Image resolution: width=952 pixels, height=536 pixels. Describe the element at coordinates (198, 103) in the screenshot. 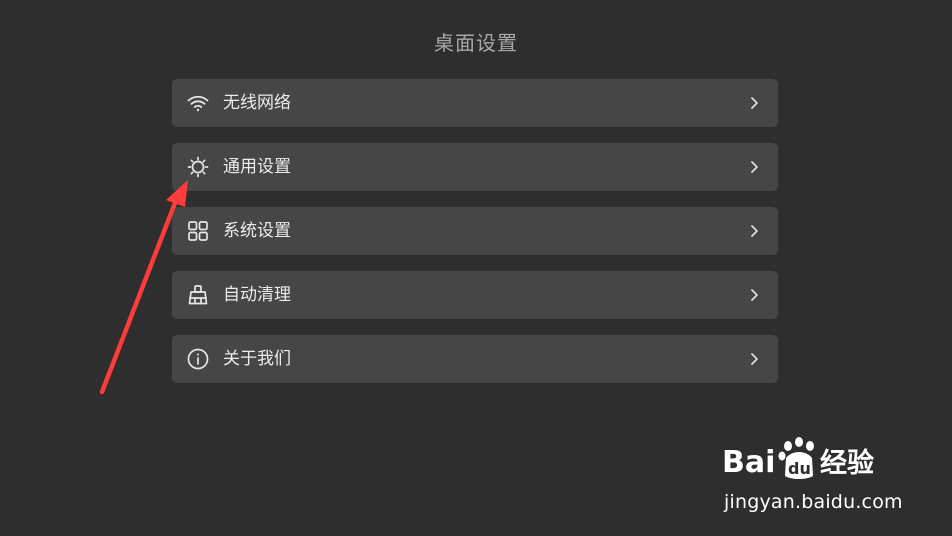

I see `wifi-icon` at that location.